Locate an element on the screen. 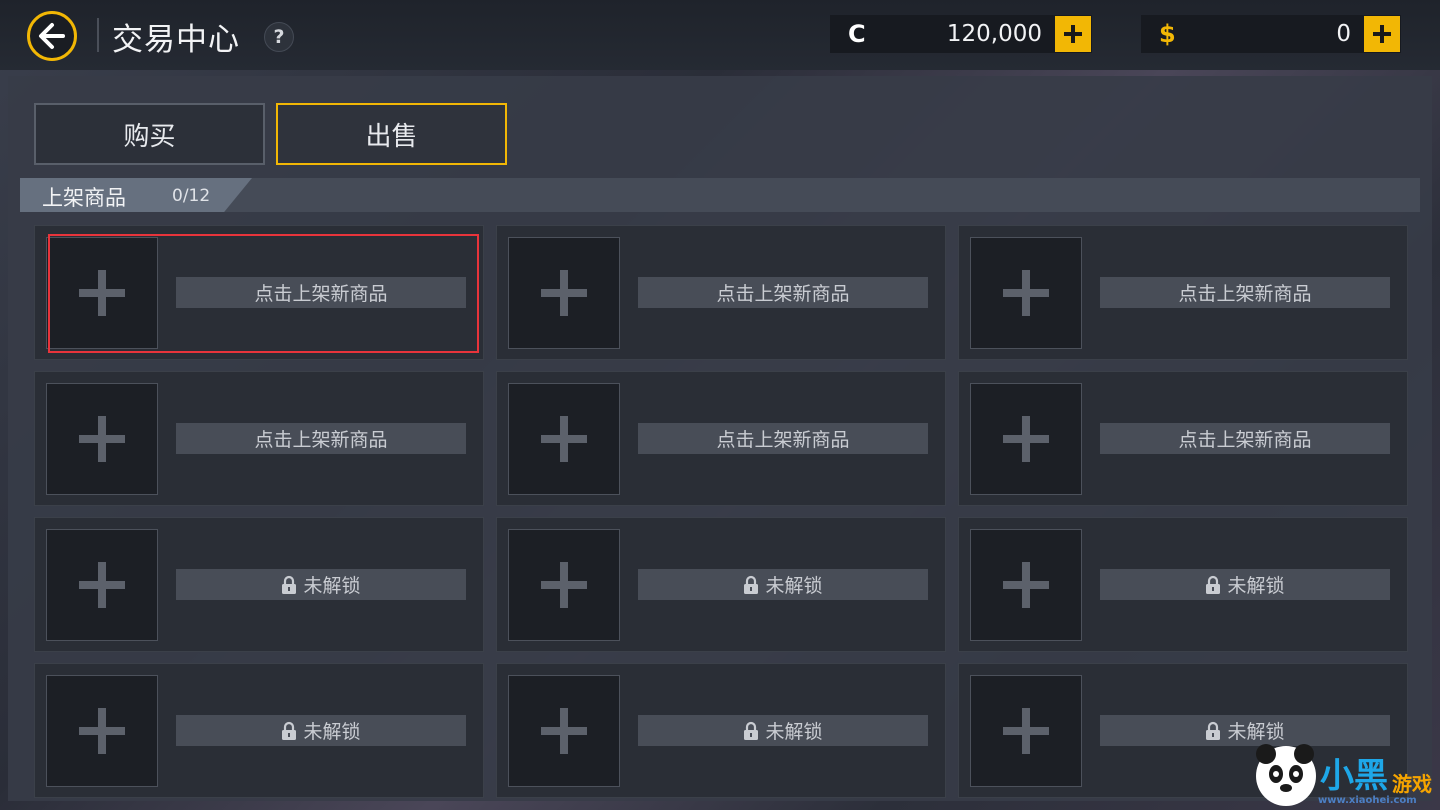 Image resolution: width=1440 pixels, height=810 pixels. add-coin-button is located at coordinates (1073, 34).